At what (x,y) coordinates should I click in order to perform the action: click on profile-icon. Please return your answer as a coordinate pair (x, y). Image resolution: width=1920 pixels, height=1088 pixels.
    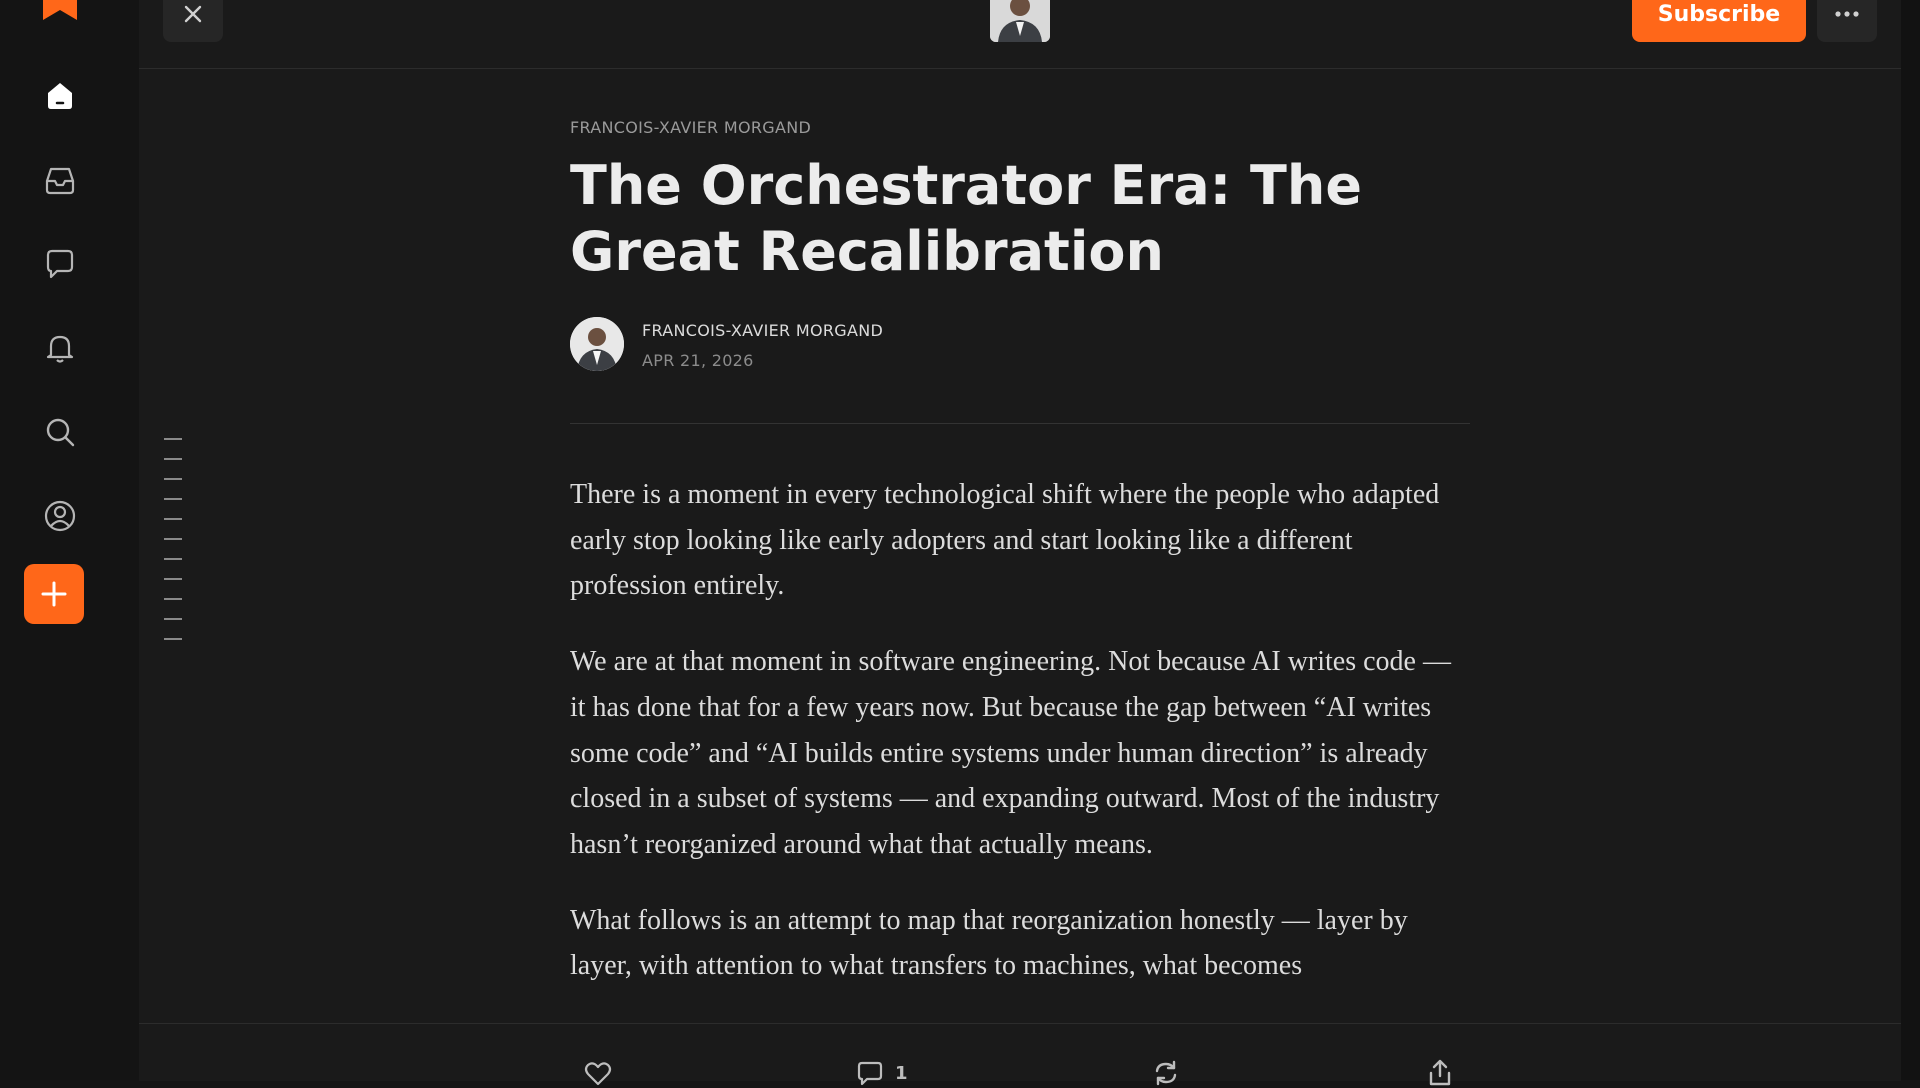
    Looking at the image, I should click on (60, 516).